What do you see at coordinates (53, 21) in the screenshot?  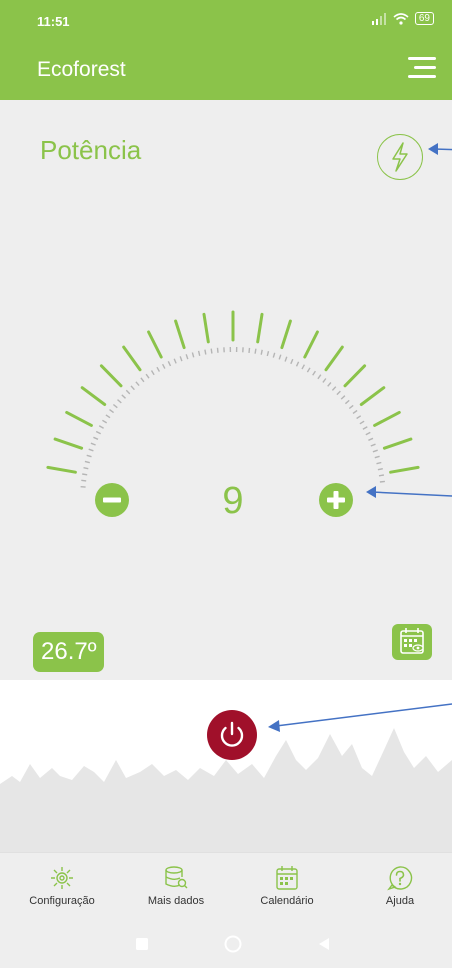 I see `status-time: 11:51` at bounding box center [53, 21].